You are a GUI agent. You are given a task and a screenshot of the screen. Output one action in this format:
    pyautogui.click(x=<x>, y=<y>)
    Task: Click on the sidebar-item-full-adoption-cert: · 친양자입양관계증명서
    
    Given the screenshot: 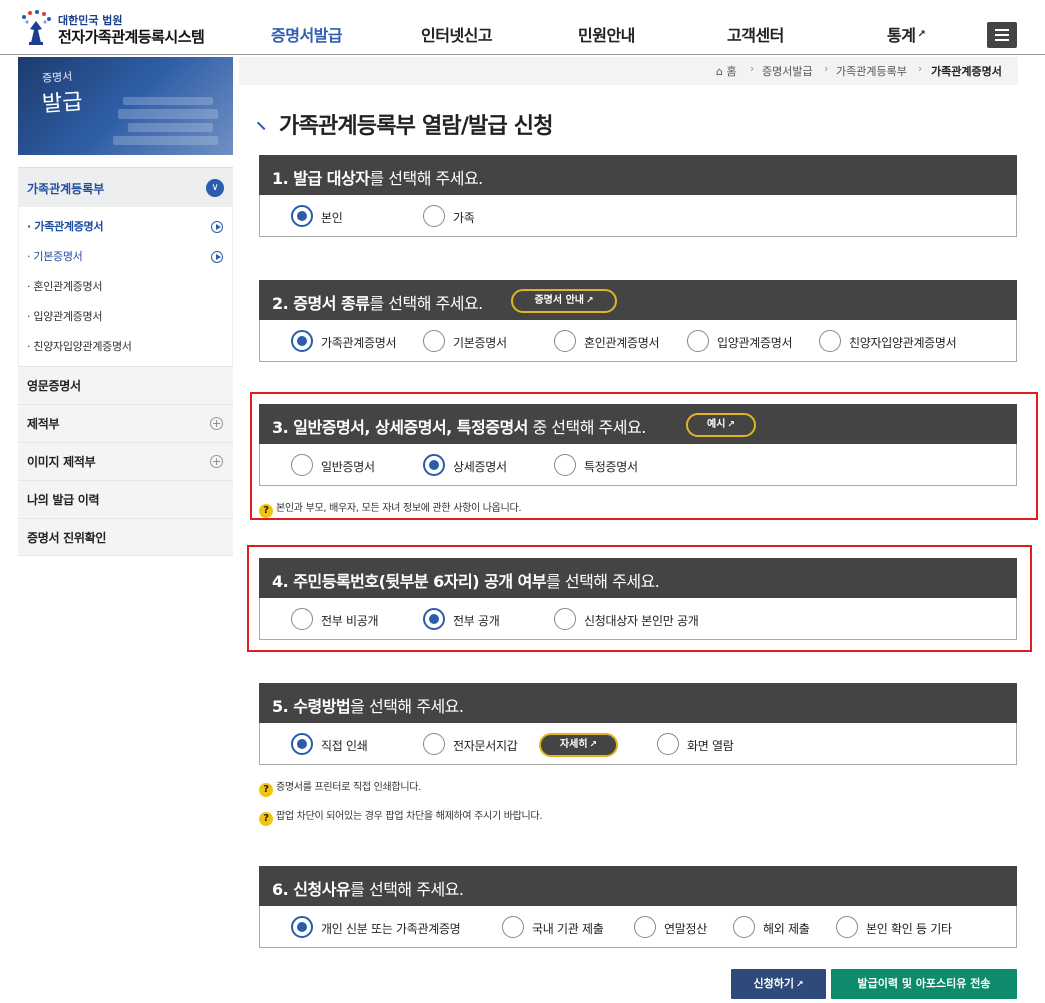 What is the action you would take?
    pyautogui.click(x=125, y=347)
    